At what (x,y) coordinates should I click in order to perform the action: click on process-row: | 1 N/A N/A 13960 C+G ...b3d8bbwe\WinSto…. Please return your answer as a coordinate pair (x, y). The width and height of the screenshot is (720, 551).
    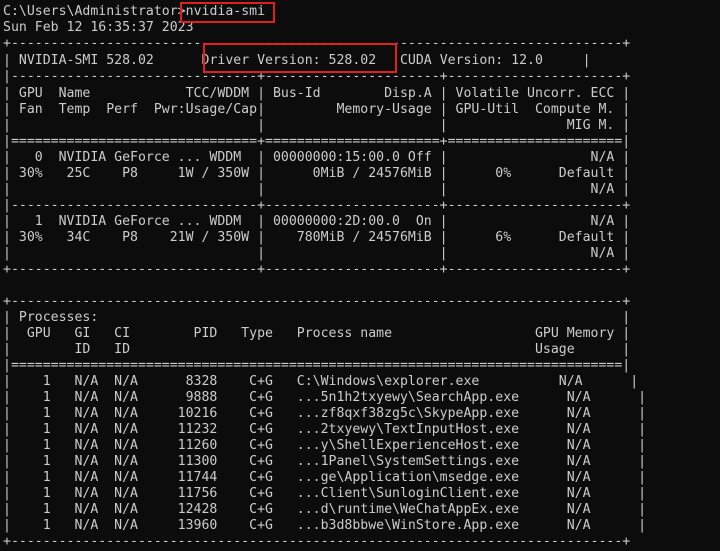
    Looking at the image, I should click on (325, 525).